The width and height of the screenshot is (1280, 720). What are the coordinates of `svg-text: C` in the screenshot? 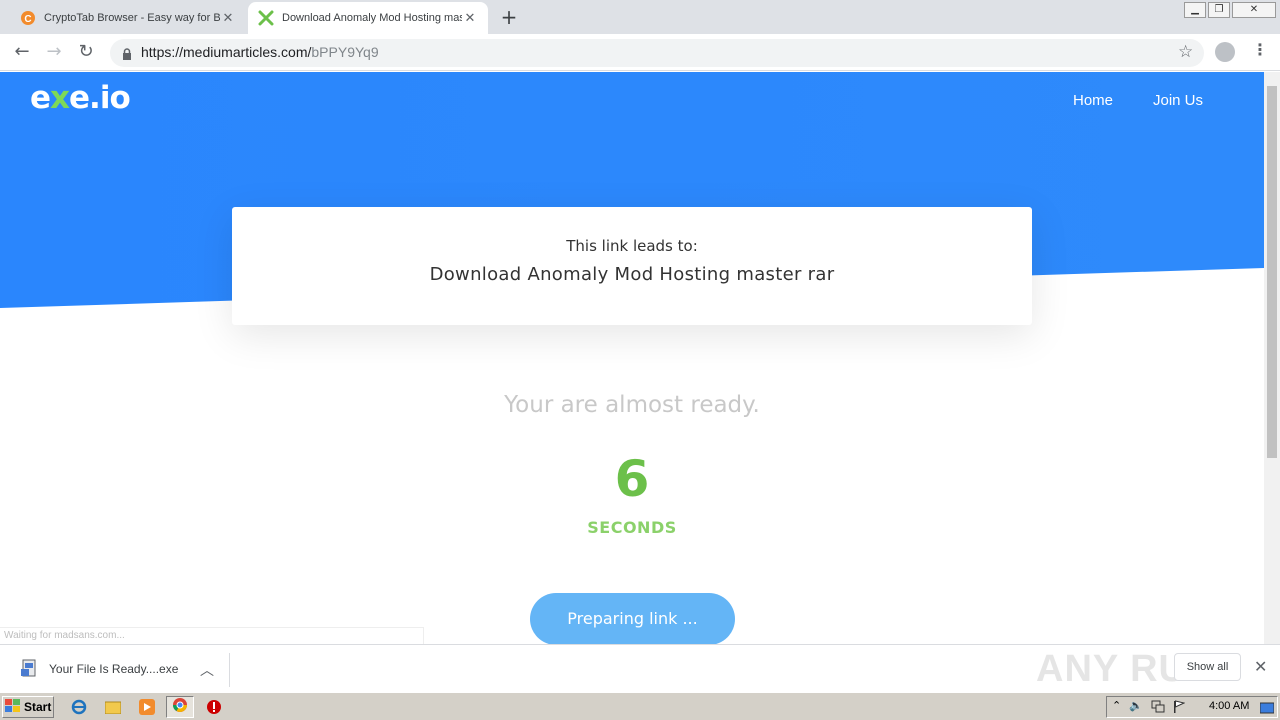 It's located at (27, 19).